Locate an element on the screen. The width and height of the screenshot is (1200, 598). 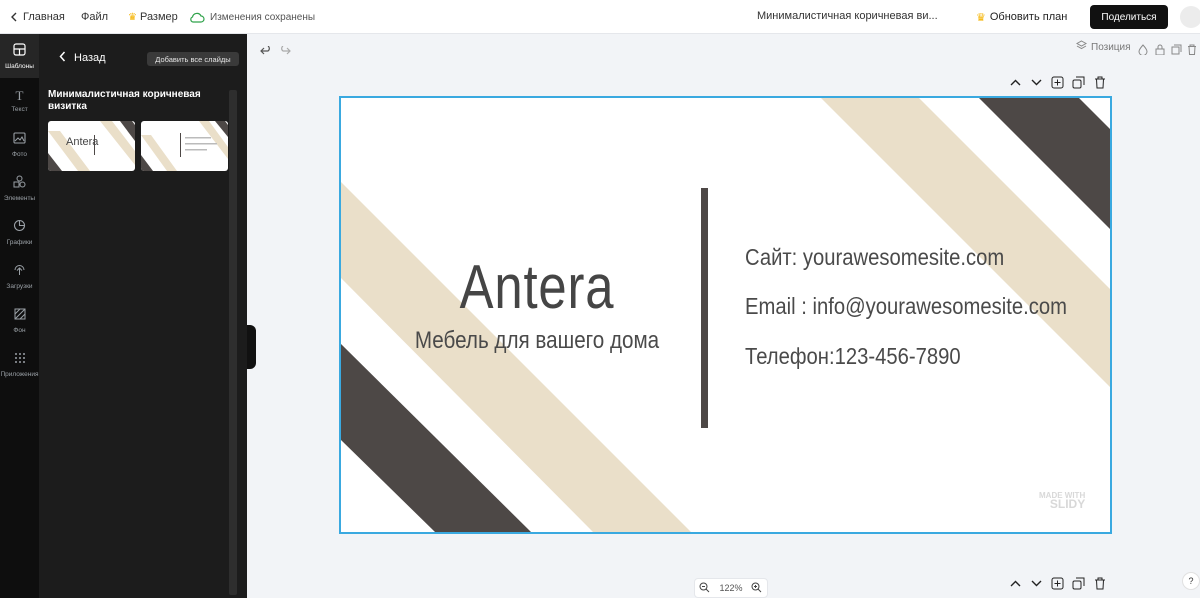
zoom-level: 122% is located at coordinates (730, 588).